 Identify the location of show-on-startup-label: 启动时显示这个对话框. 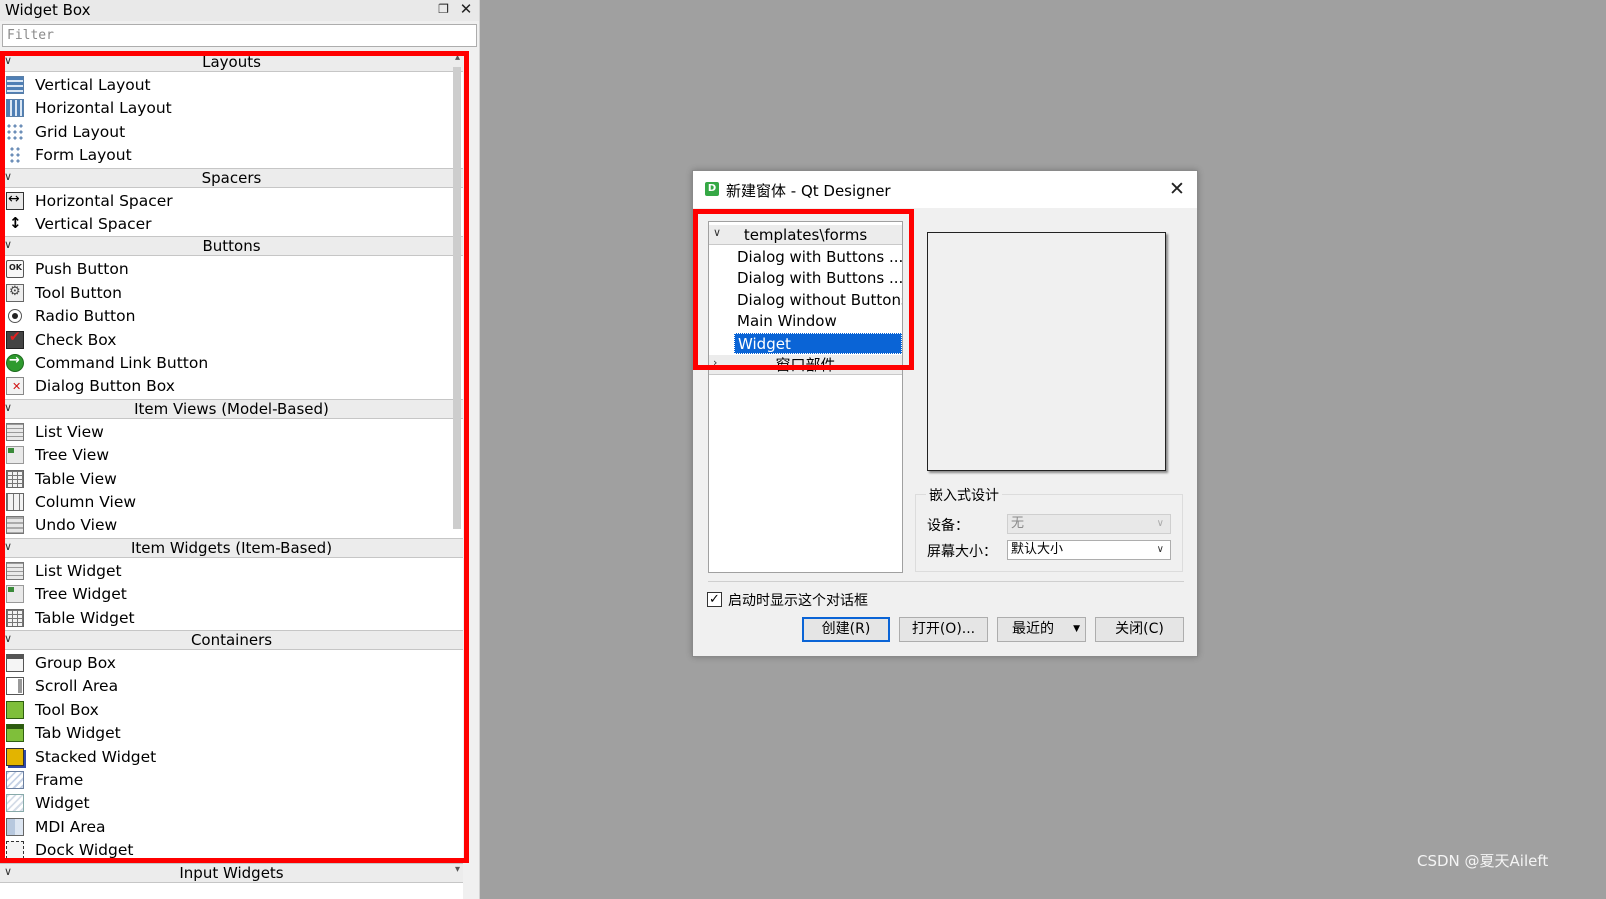
(798, 600).